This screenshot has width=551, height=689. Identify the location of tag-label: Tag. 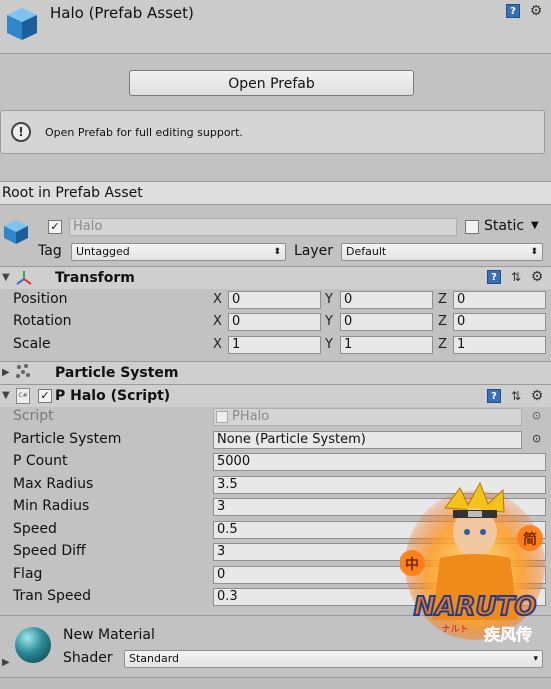
(50, 251).